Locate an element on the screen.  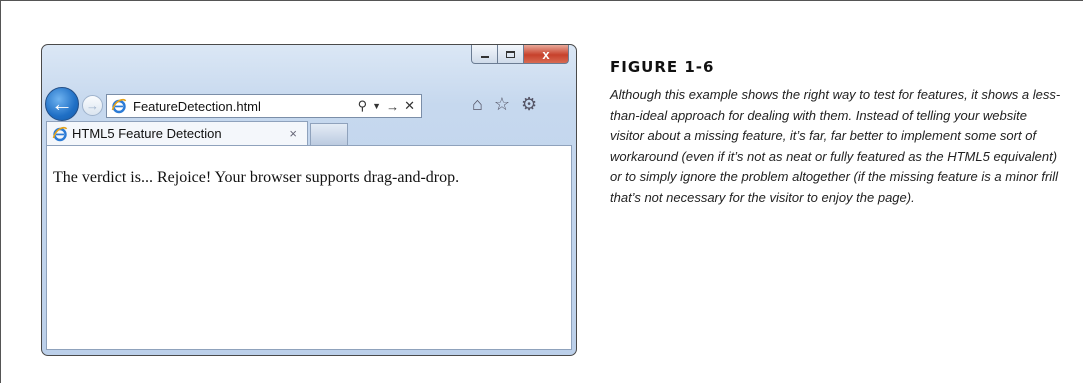
tab-label: HTML5 Feature Detection is located at coordinates (147, 133).